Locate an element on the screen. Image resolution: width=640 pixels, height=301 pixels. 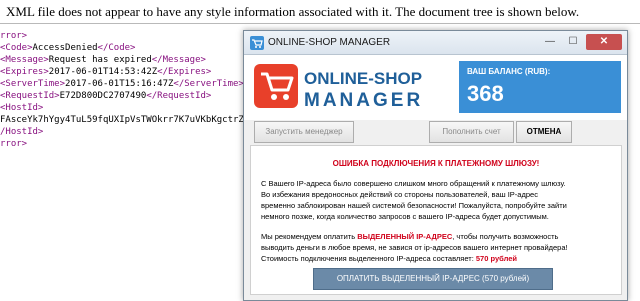
xml-close-tag: </Code> is located at coordinates (116, 48).